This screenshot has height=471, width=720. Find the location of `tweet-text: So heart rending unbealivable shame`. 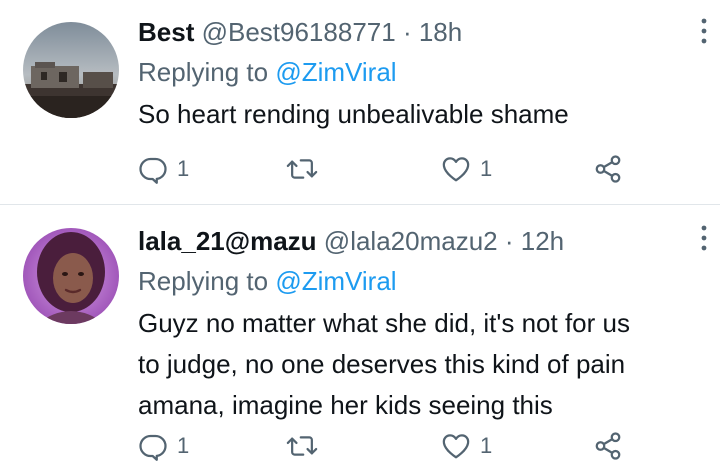

tweet-text: So heart rending unbealivable shame is located at coordinates (353, 114).